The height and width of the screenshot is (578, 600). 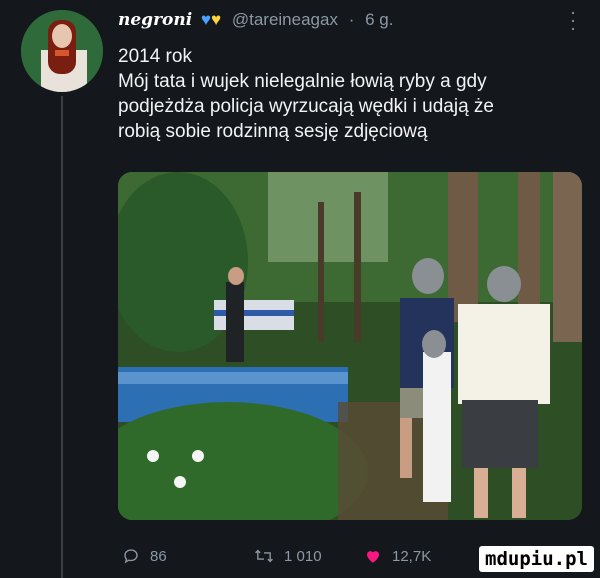 I want to click on retweet-count: 1 010, so click(x=303, y=556).